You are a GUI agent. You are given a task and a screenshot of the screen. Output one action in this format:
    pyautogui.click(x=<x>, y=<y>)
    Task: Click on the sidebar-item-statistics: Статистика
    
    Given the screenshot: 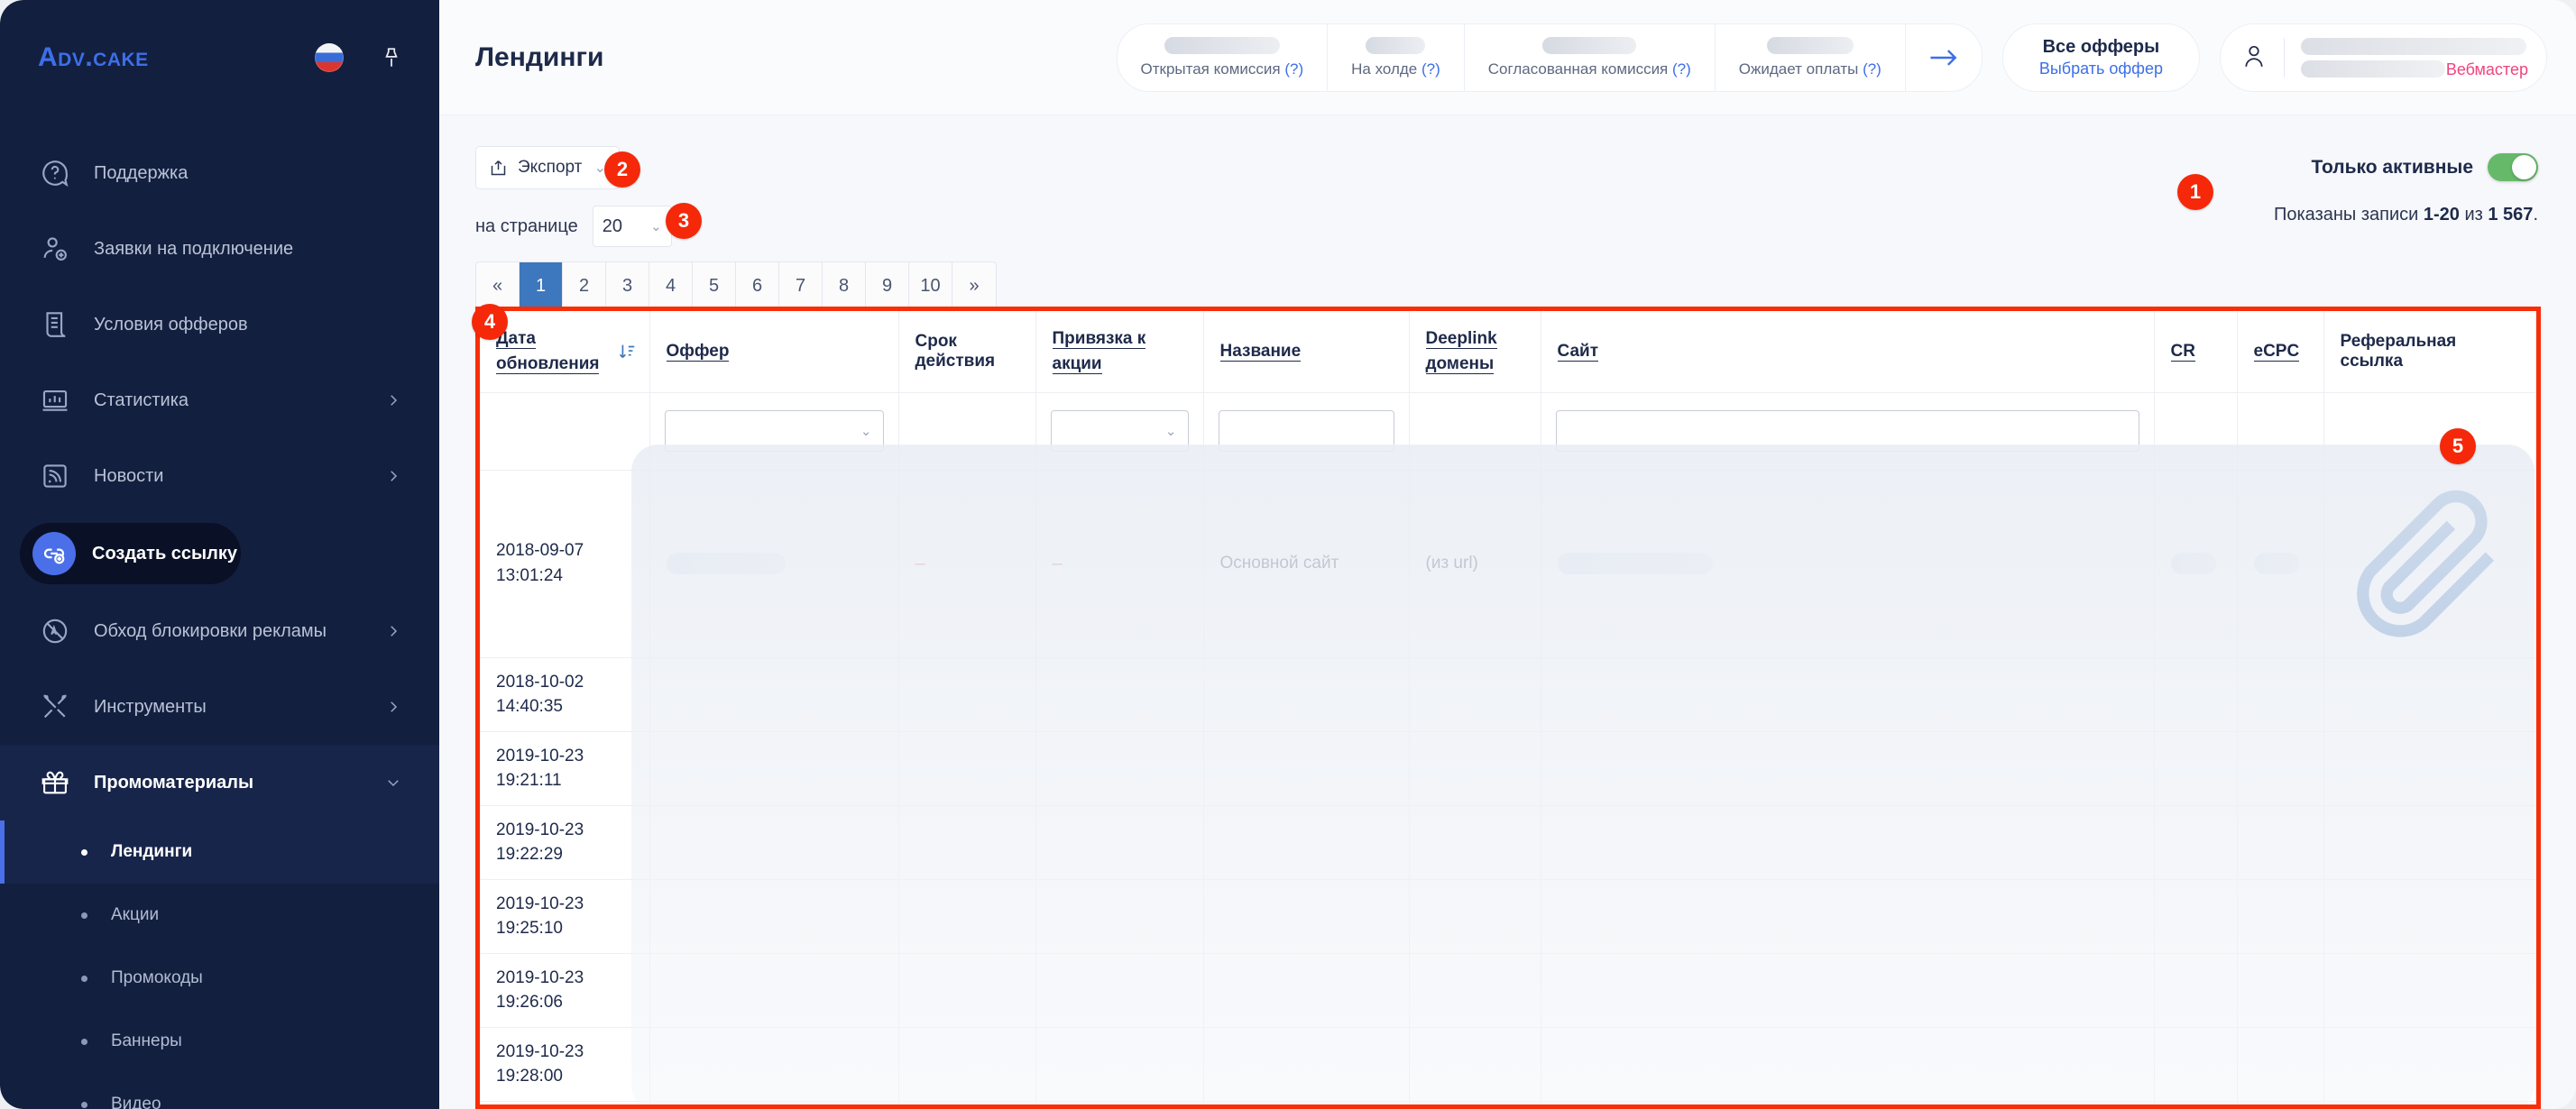 What is the action you would take?
    pyautogui.click(x=220, y=400)
    